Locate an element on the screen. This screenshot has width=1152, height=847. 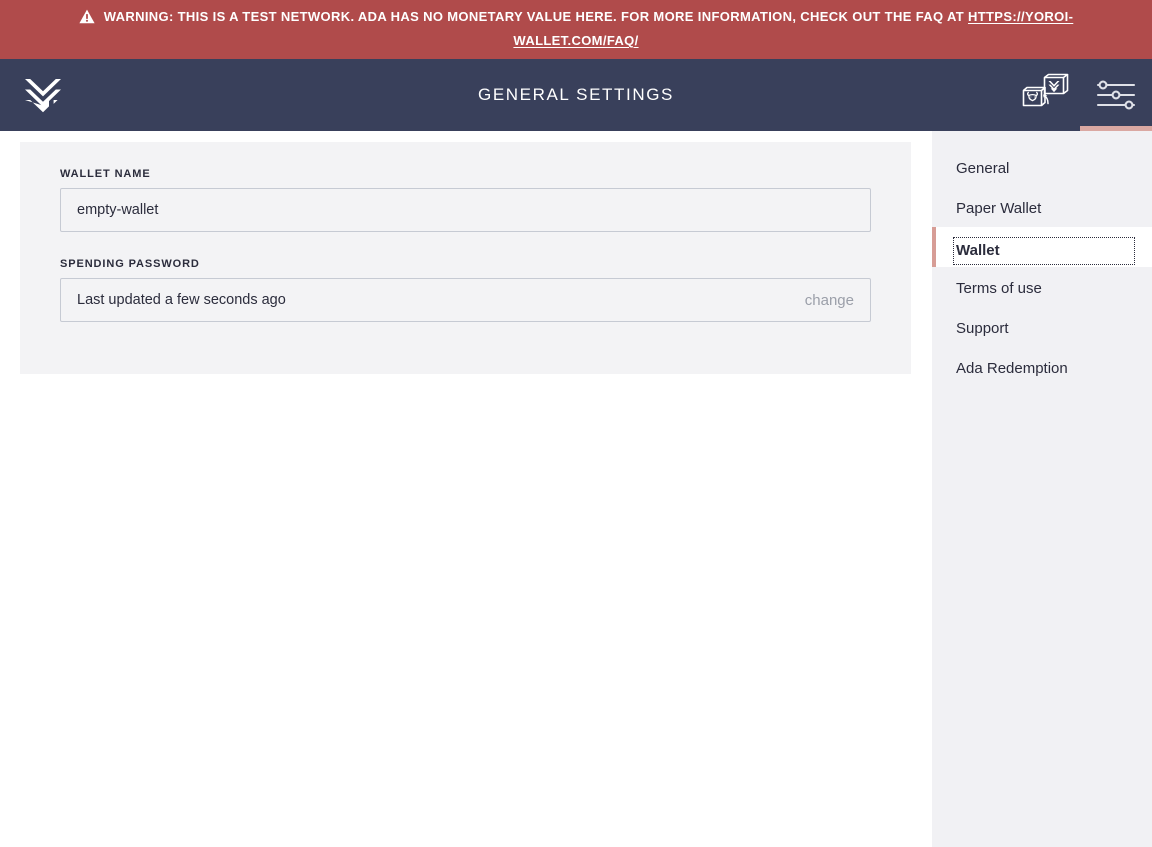
spending-password-change-button: change is located at coordinates (829, 300).